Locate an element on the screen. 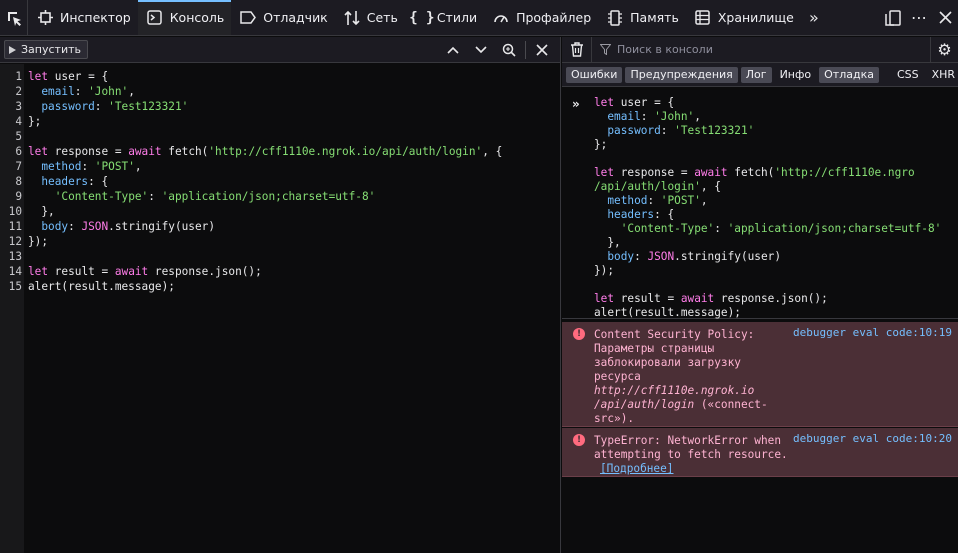 The image size is (958, 553). filter-log-button: Лог is located at coordinates (756, 74).